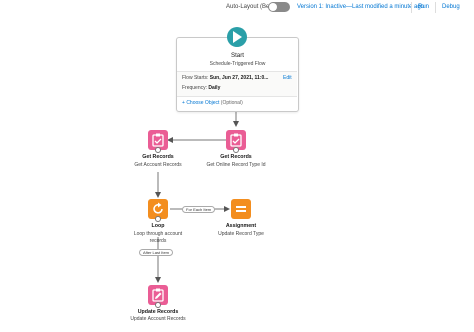 This screenshot has width=474, height=332. I want to click on start-icon, so click(237, 37).